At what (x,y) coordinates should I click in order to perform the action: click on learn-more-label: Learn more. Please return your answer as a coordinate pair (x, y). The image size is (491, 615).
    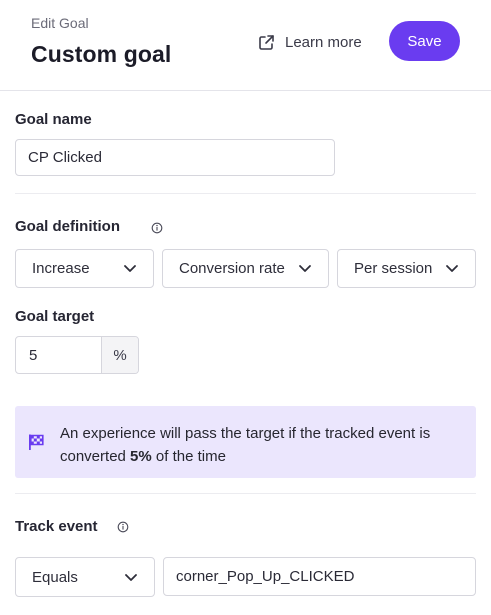
    Looking at the image, I should click on (323, 42).